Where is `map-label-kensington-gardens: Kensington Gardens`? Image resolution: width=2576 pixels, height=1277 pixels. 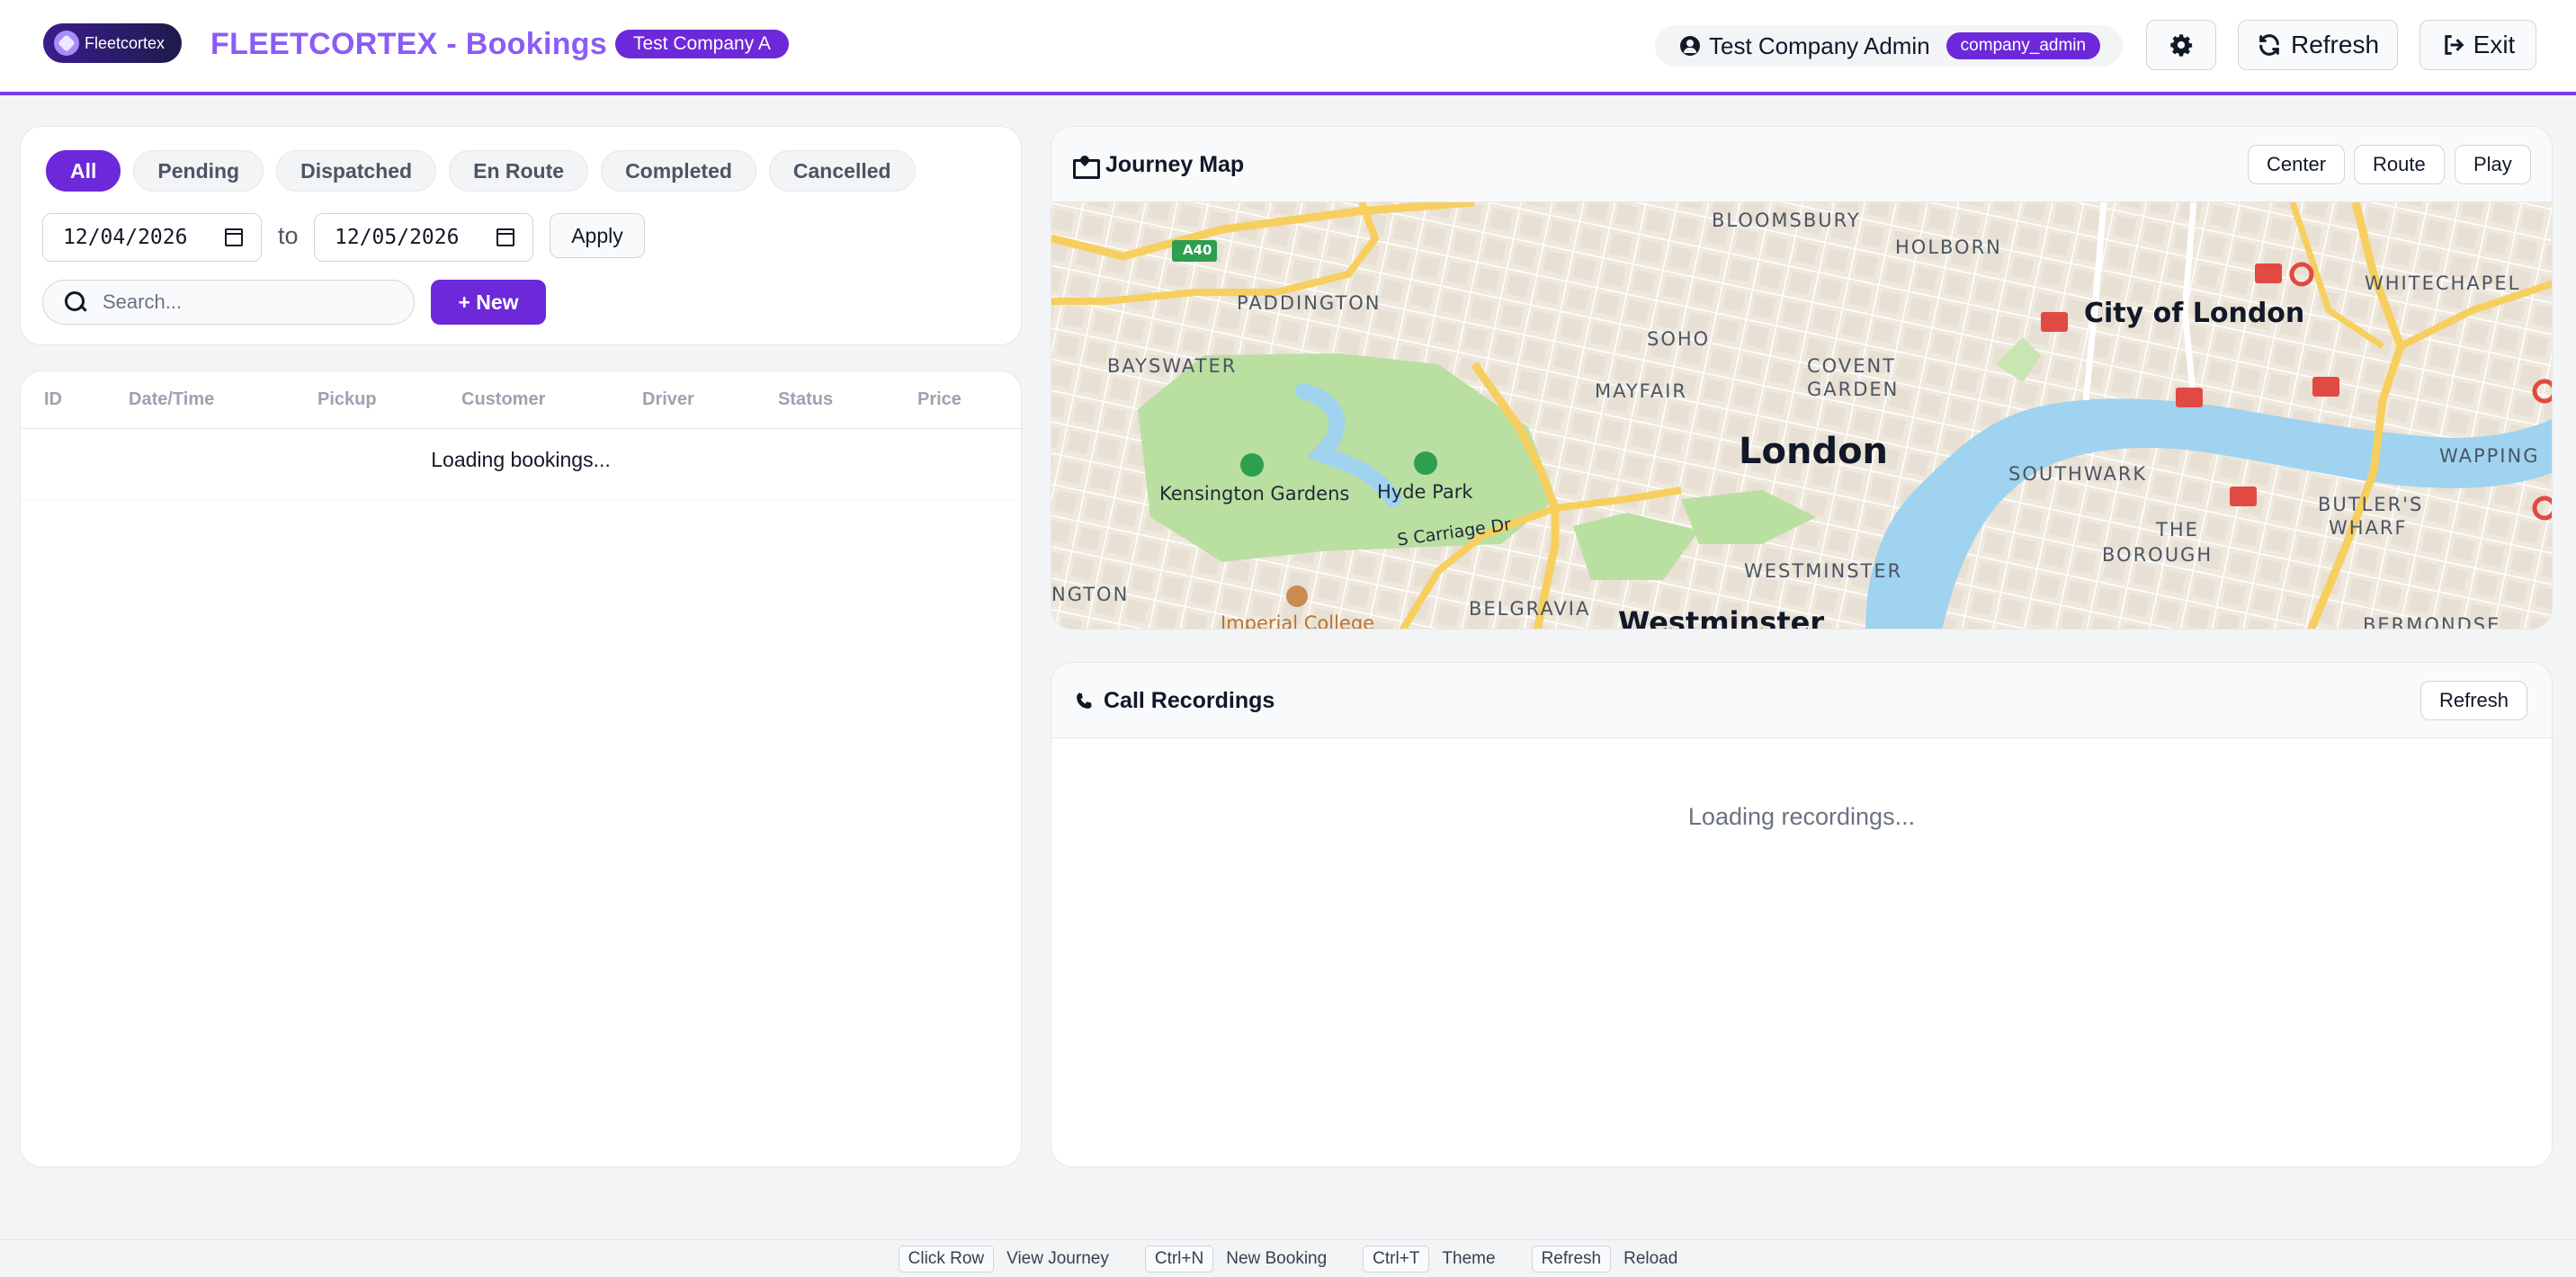 map-label-kensington-gardens: Kensington Gardens is located at coordinates (1254, 494).